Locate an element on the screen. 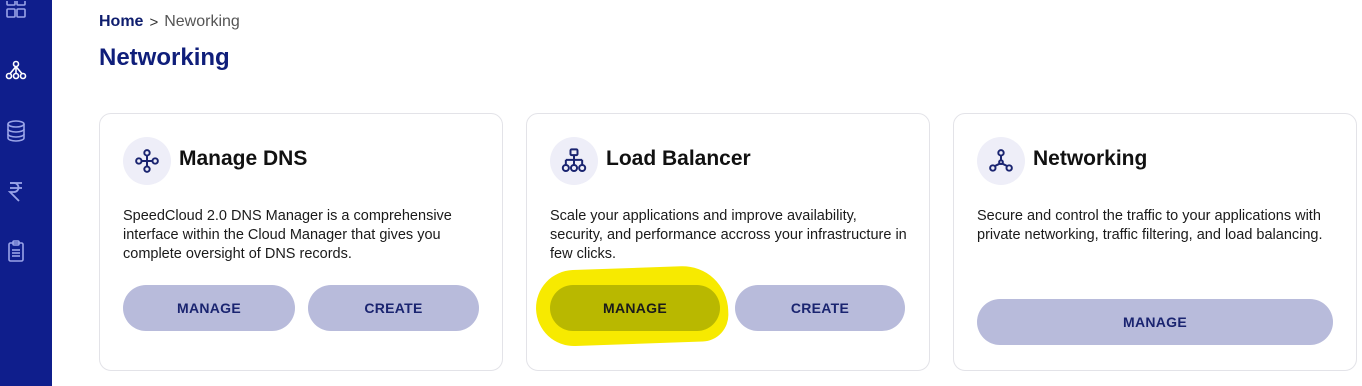  sidebar is located at coordinates (26, 193).